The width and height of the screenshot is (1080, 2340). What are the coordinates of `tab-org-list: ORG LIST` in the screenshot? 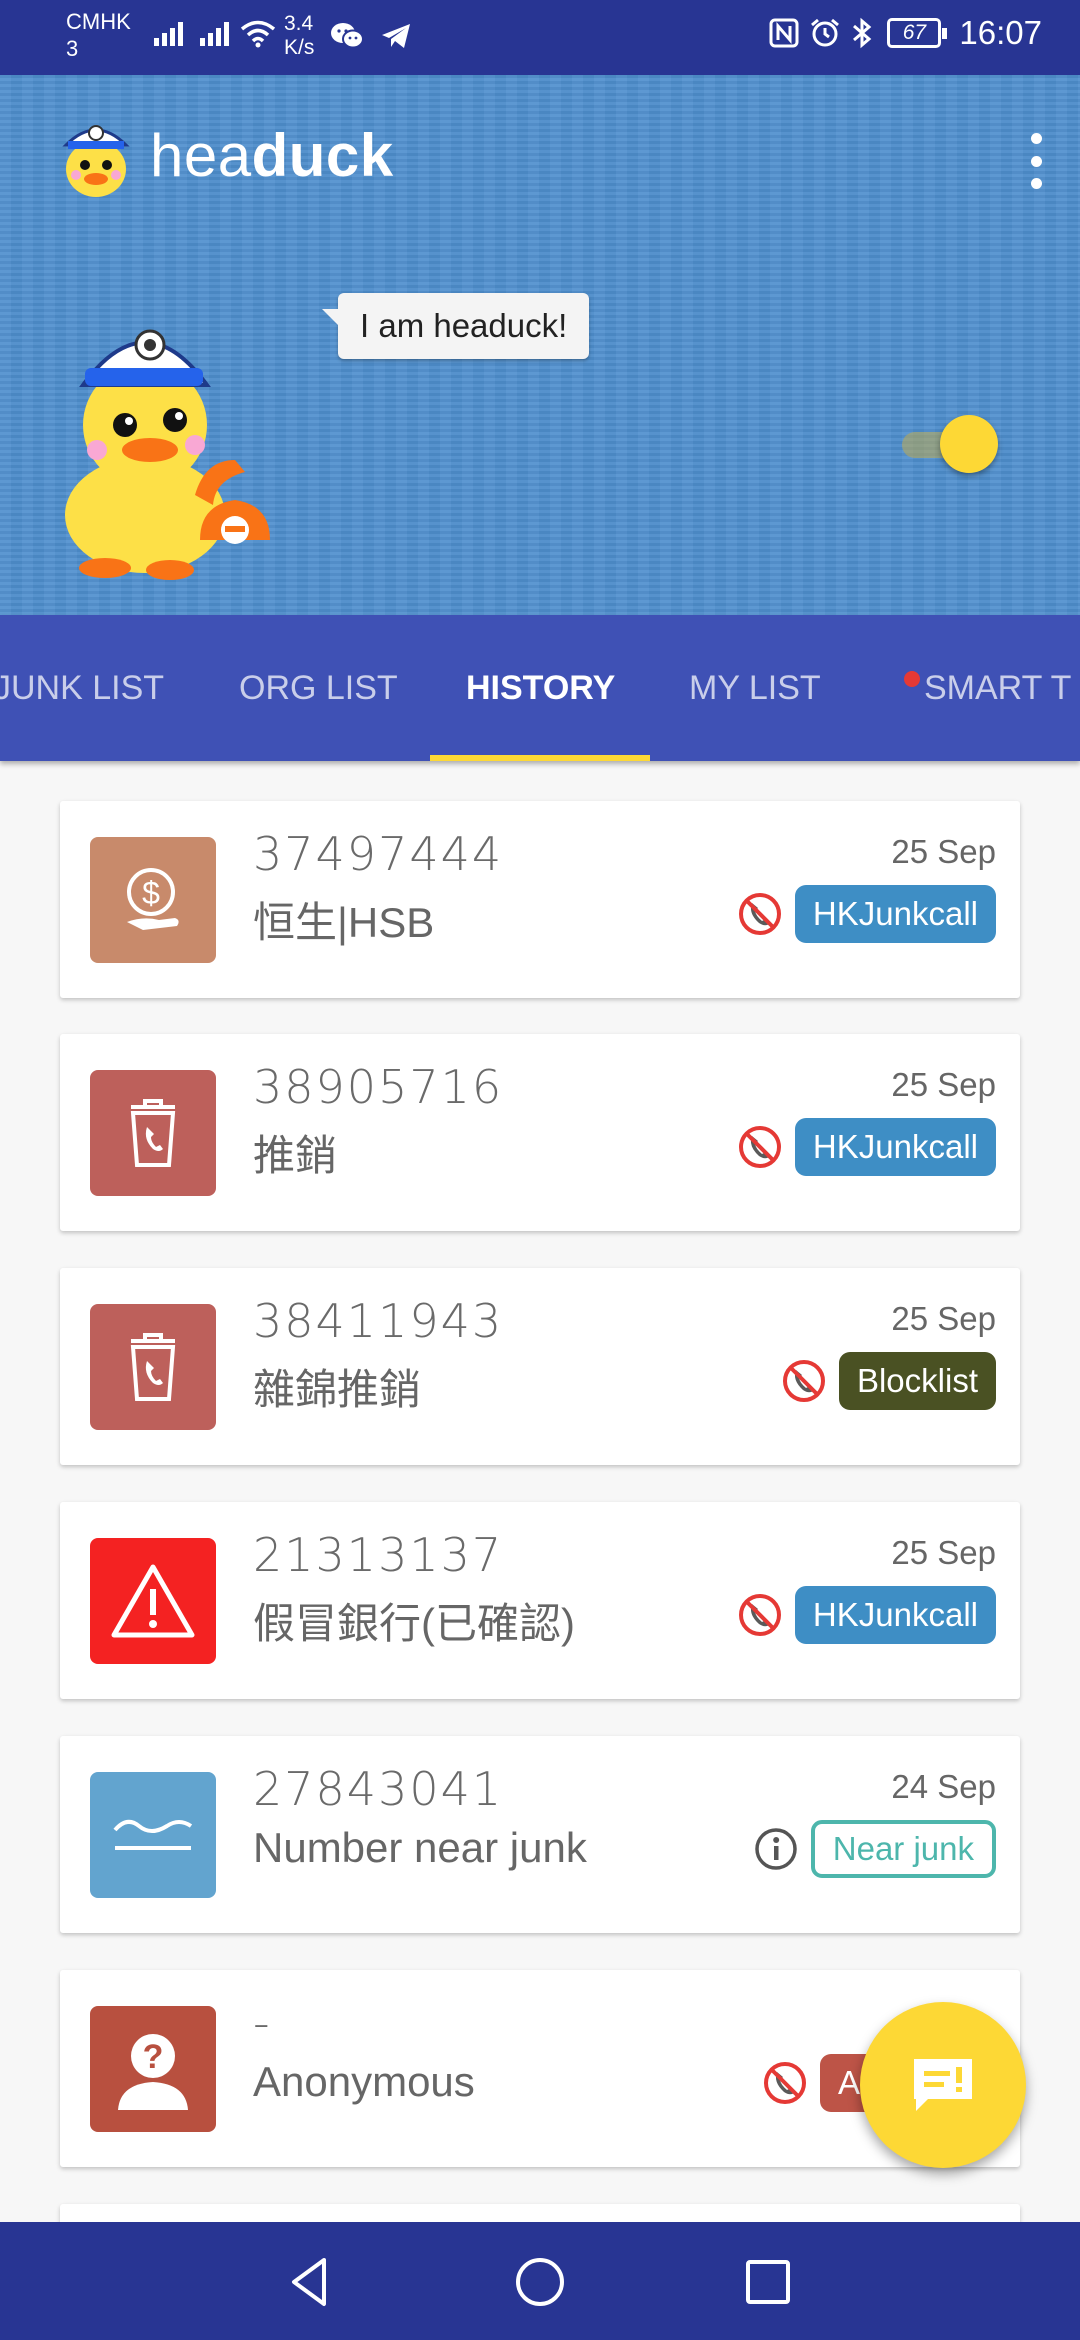 It's located at (318, 688).